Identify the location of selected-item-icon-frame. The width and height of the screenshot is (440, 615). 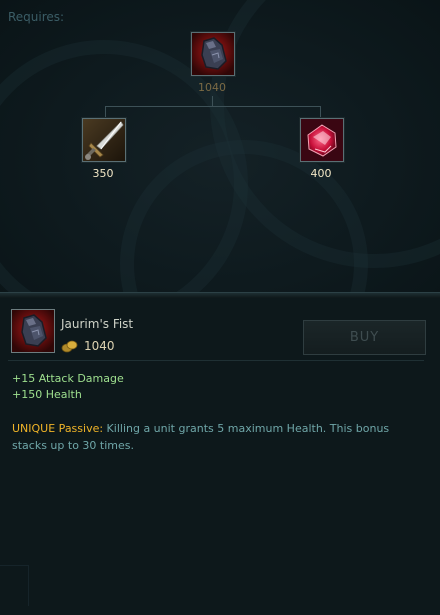
(33, 331).